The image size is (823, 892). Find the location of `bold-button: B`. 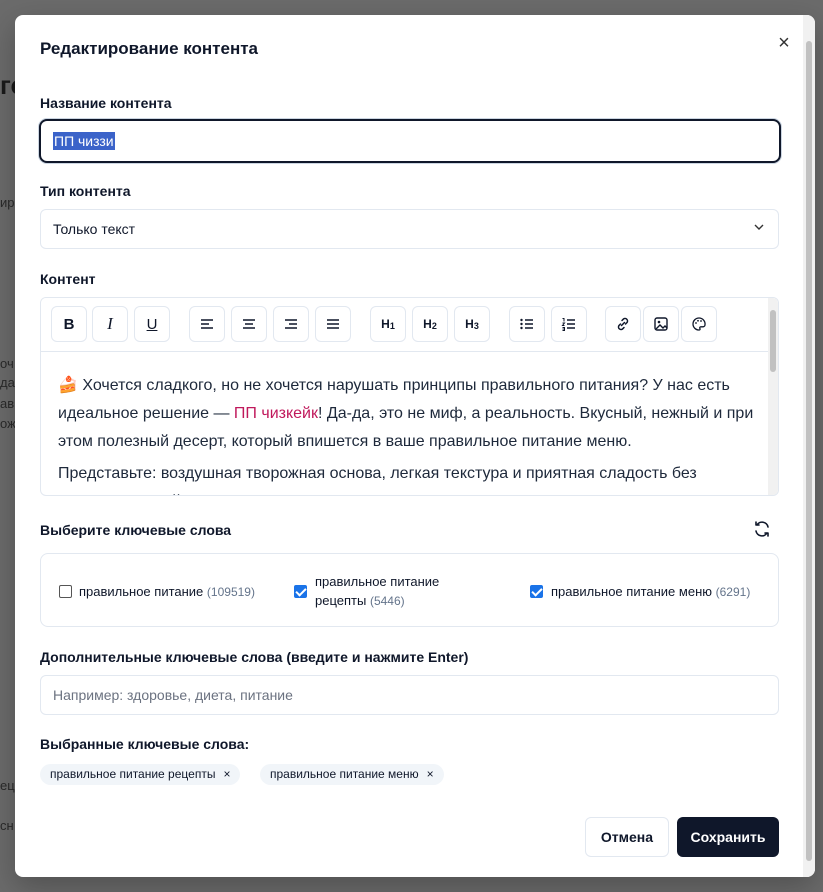

bold-button: B is located at coordinates (69, 324).